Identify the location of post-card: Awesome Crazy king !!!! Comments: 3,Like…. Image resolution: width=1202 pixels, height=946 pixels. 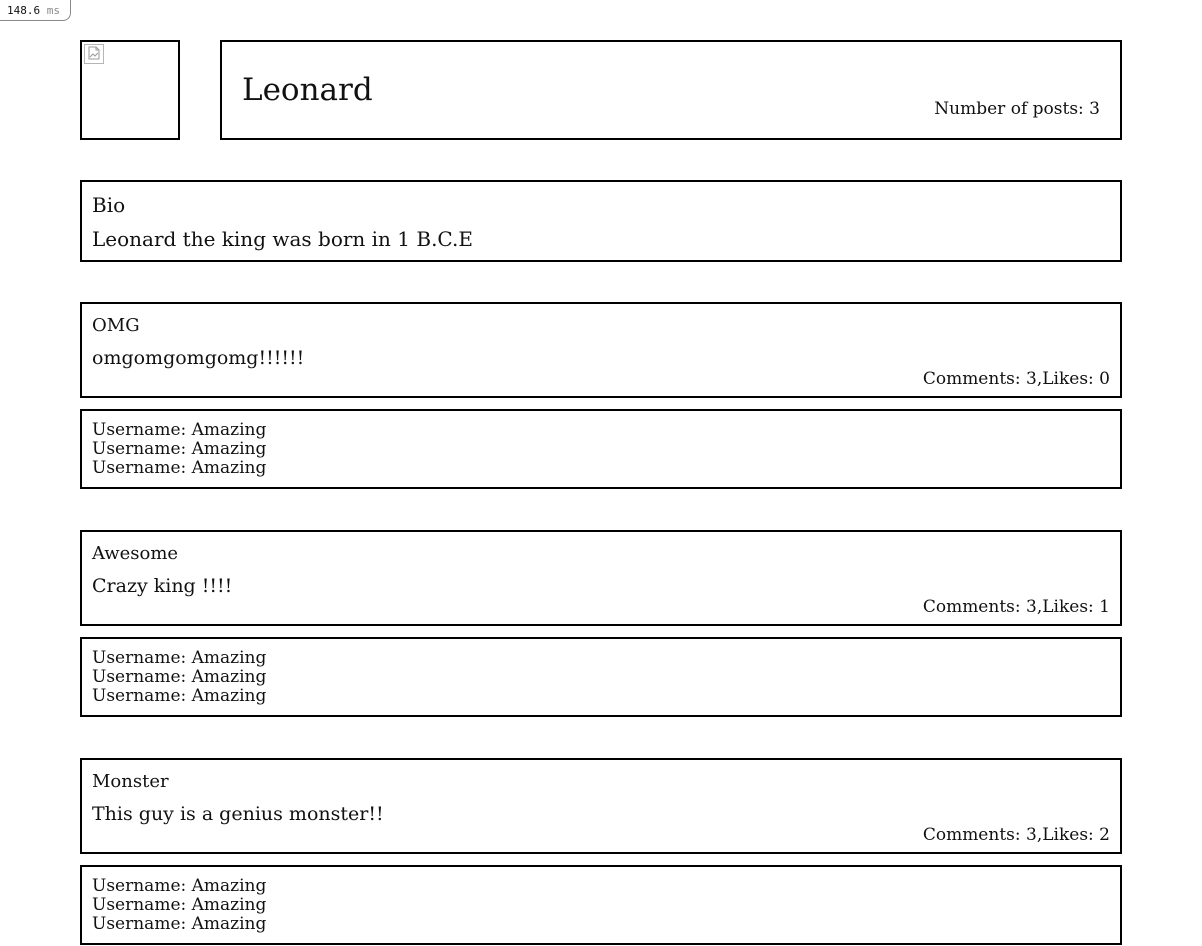
(601, 578).